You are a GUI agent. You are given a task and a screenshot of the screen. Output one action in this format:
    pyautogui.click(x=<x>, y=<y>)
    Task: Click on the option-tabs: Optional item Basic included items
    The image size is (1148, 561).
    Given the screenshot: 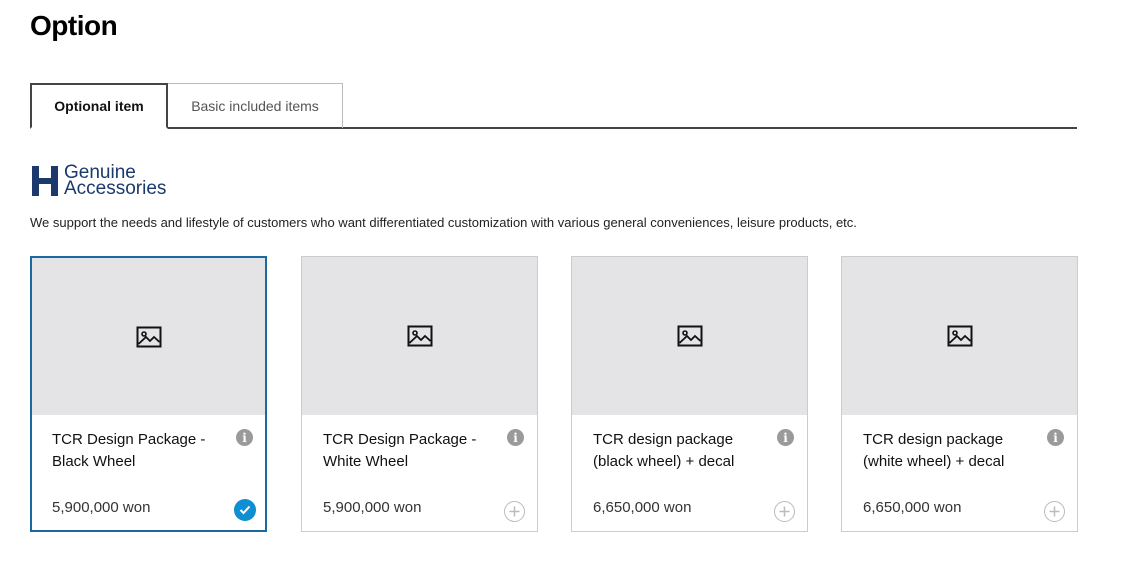 What is the action you would take?
    pyautogui.click(x=553, y=106)
    